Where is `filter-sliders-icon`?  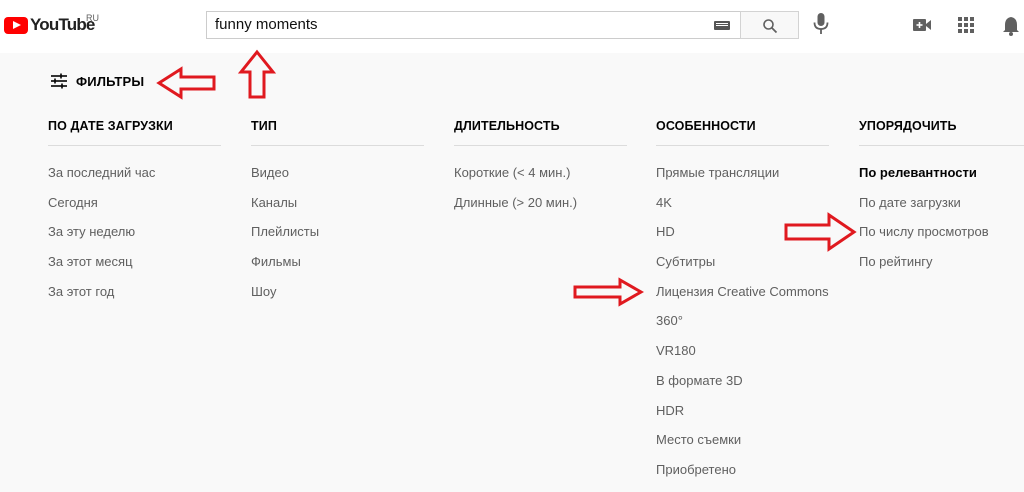
filter-sliders-icon is located at coordinates (59, 81).